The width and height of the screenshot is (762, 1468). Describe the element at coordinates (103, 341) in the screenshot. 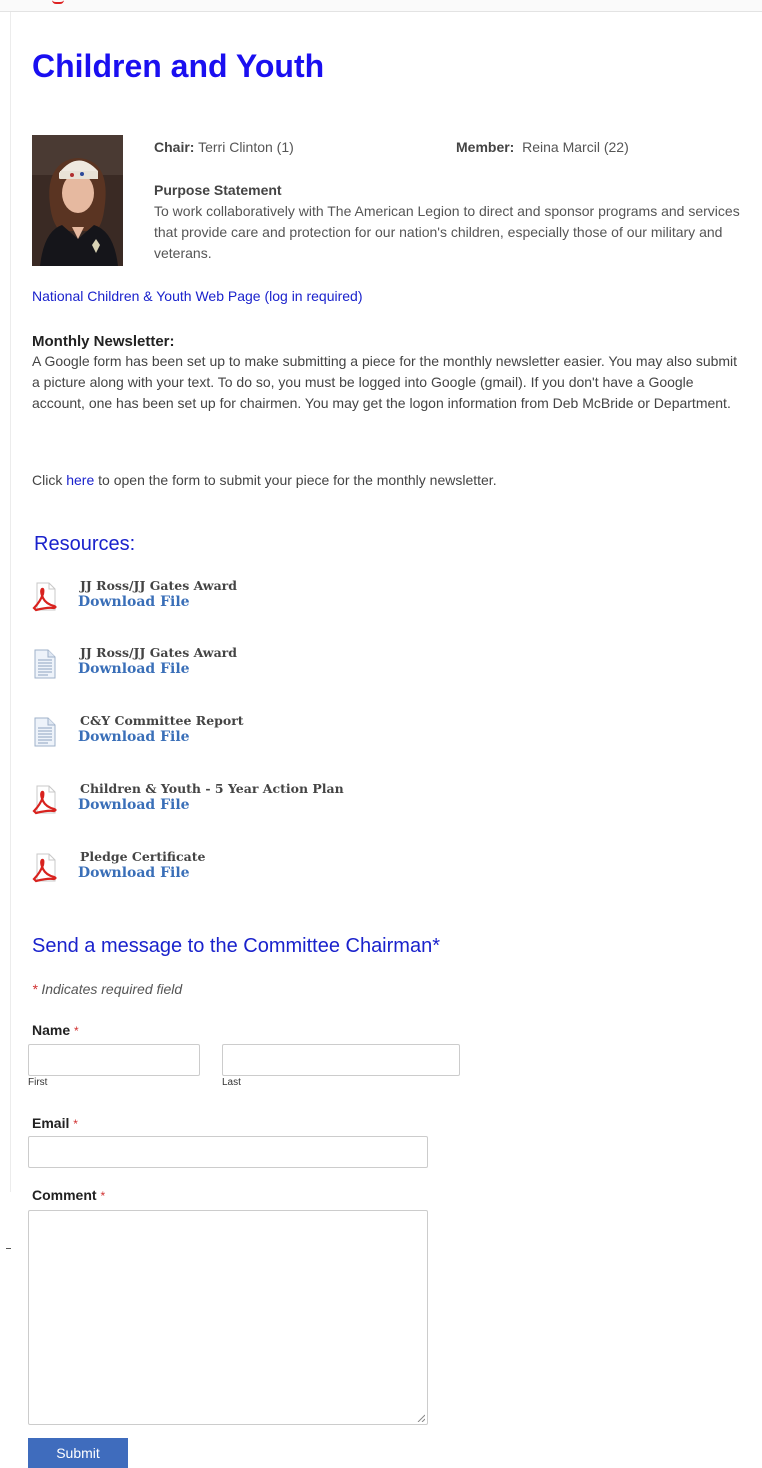

I see `newsletter-heading: Monthly Newsletter:` at that location.